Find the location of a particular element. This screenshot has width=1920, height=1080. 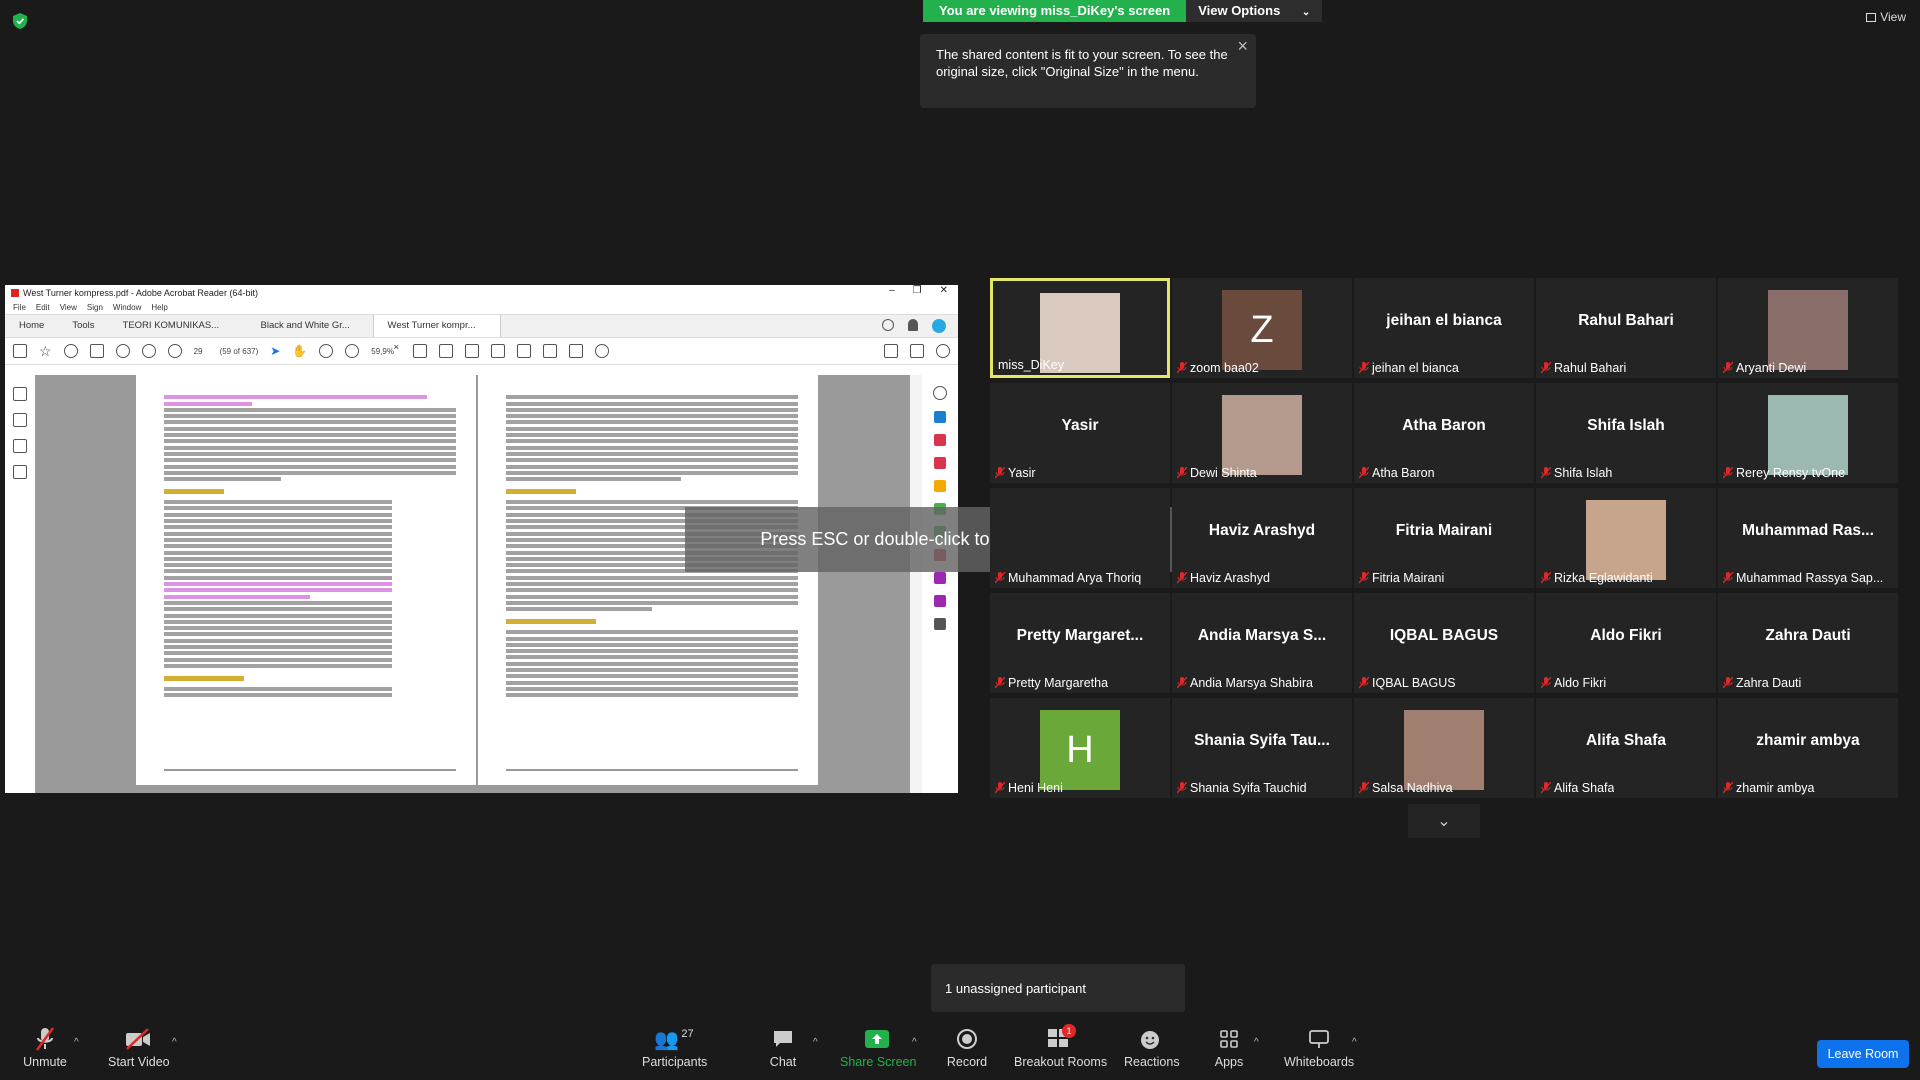

account-icon is located at coordinates (939, 326).